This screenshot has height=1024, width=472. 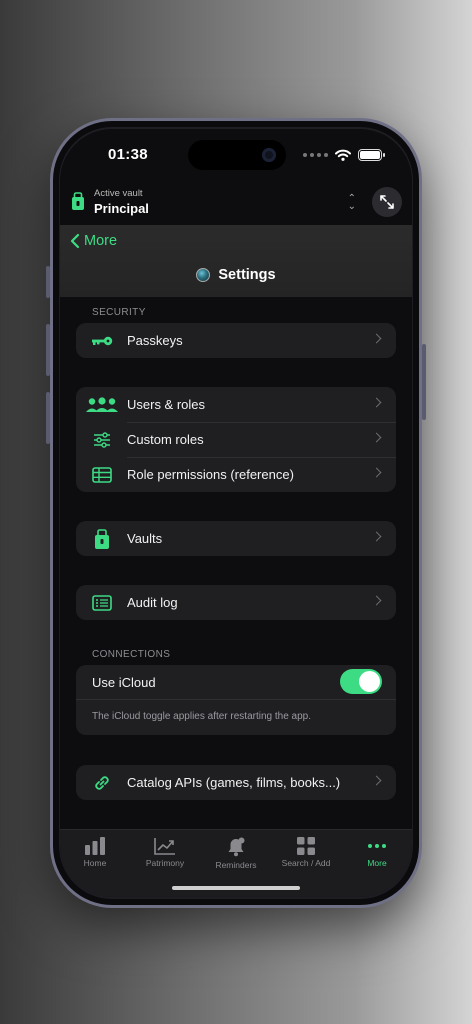 What do you see at coordinates (48, 282) in the screenshot?
I see `side-button-mute` at bounding box center [48, 282].